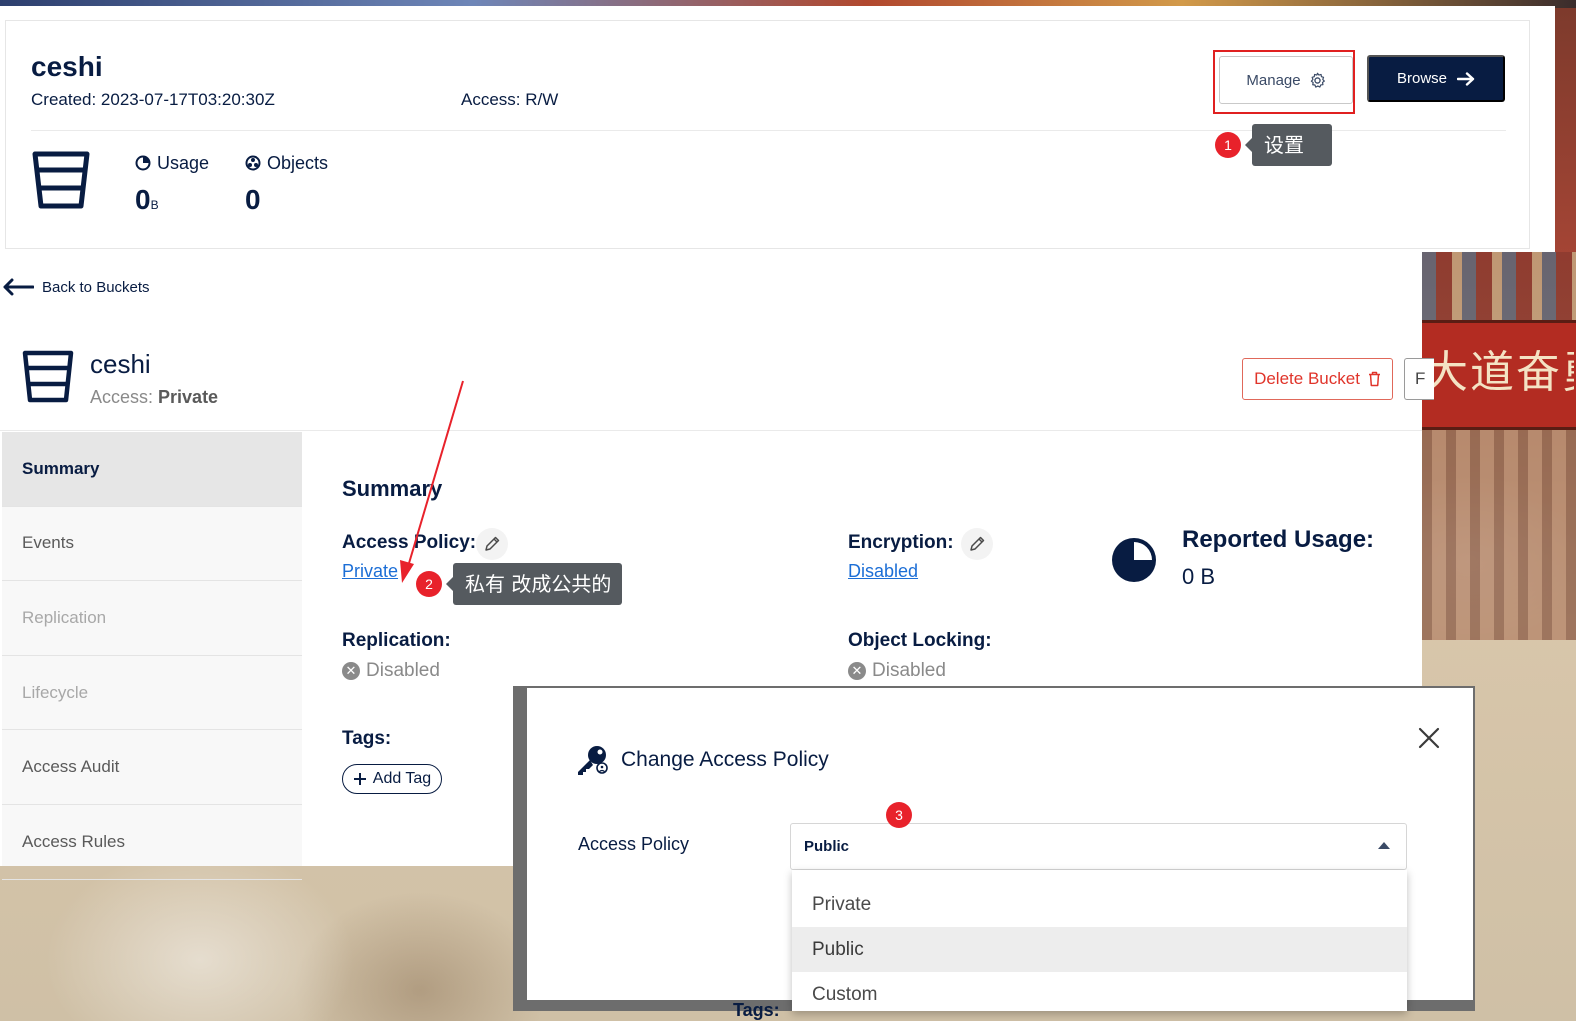 This screenshot has width=1576, height=1021. What do you see at coordinates (1499, 535) in the screenshot?
I see `background-wall` at bounding box center [1499, 535].